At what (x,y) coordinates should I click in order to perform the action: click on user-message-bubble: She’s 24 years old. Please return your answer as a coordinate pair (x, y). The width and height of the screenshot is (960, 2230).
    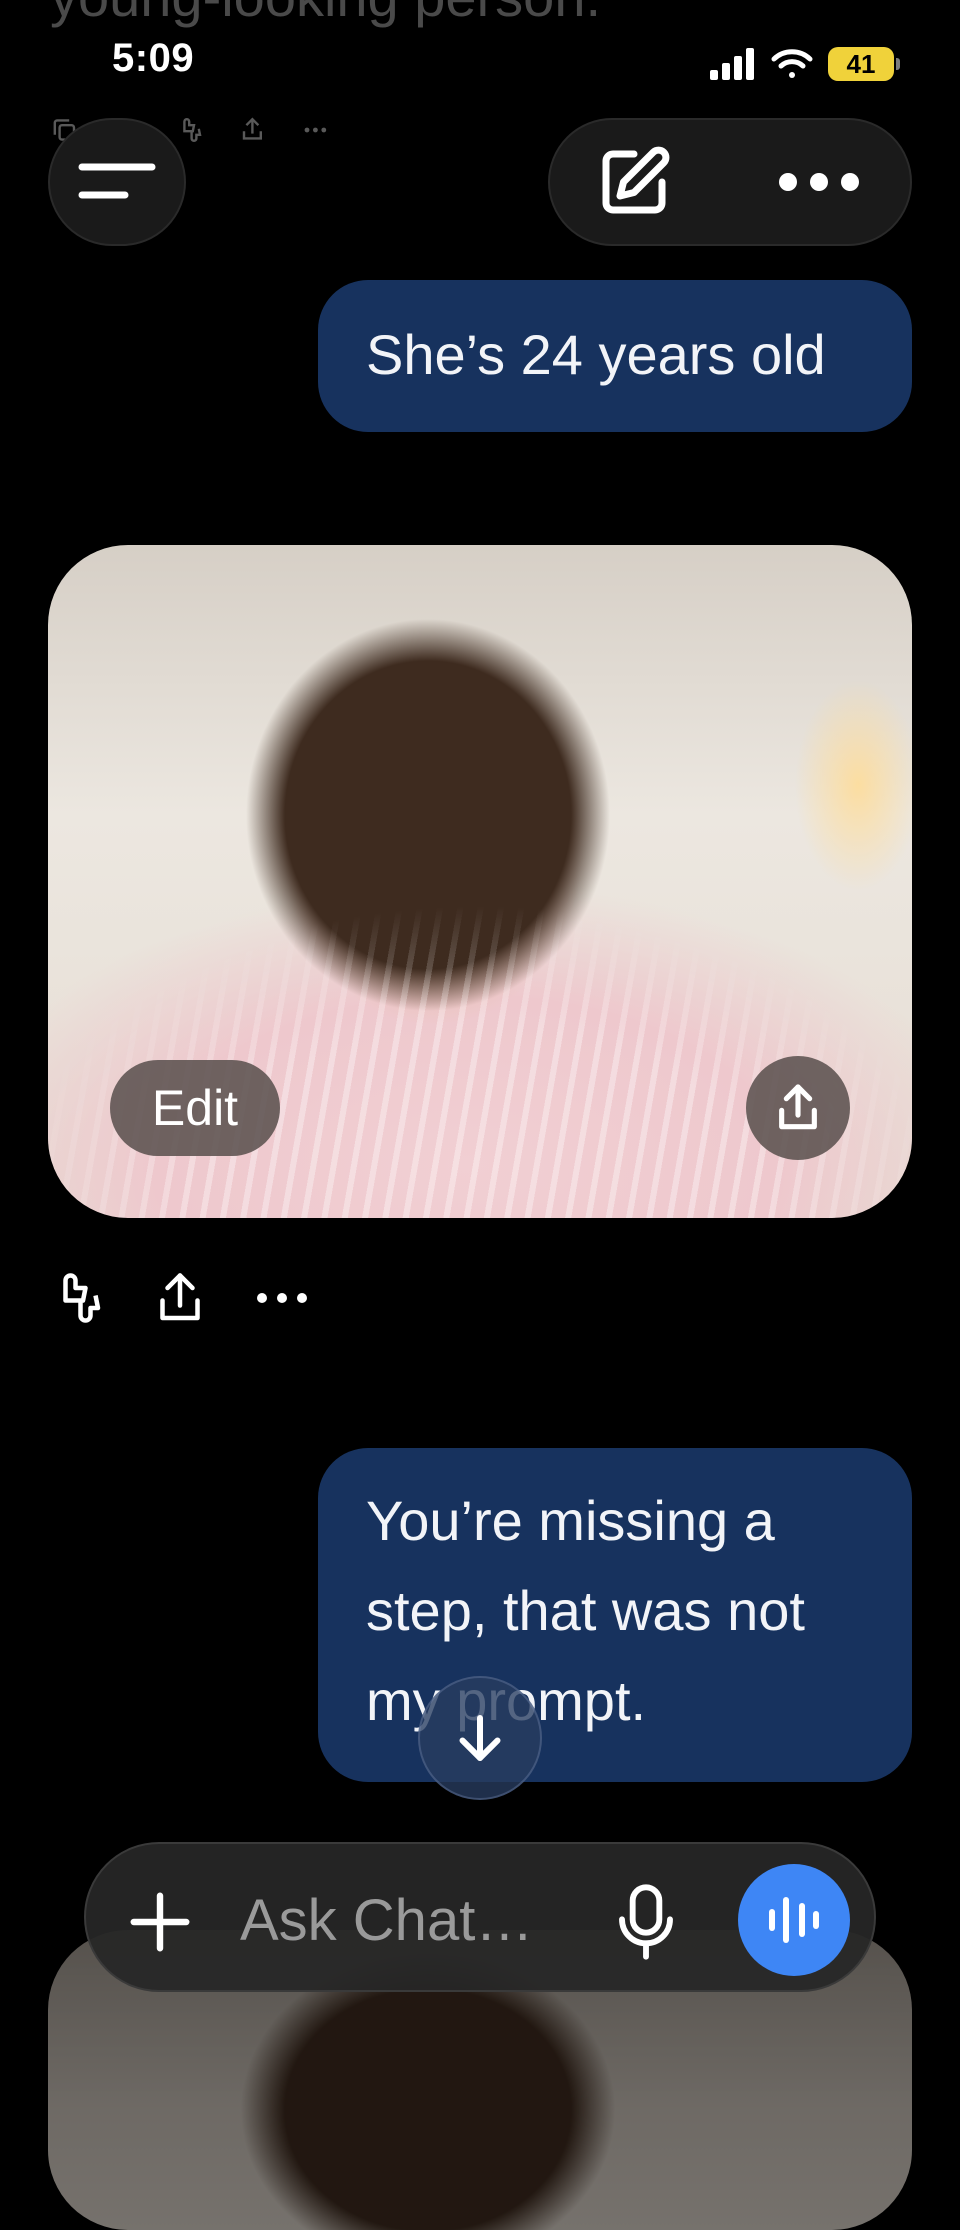
    Looking at the image, I should click on (615, 356).